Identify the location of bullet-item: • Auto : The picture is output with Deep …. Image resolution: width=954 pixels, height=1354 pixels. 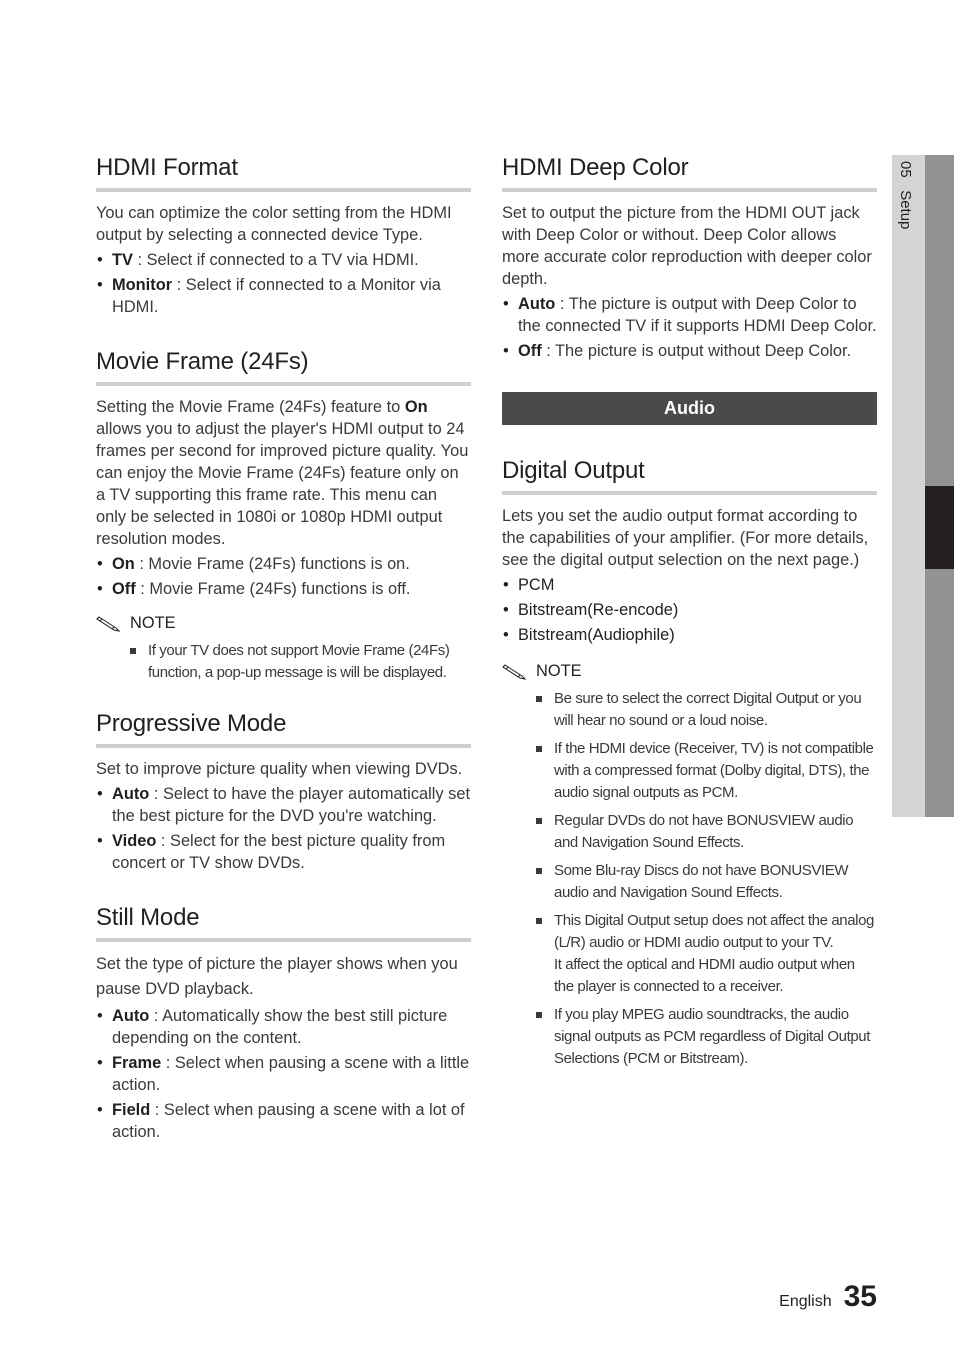
(690, 315).